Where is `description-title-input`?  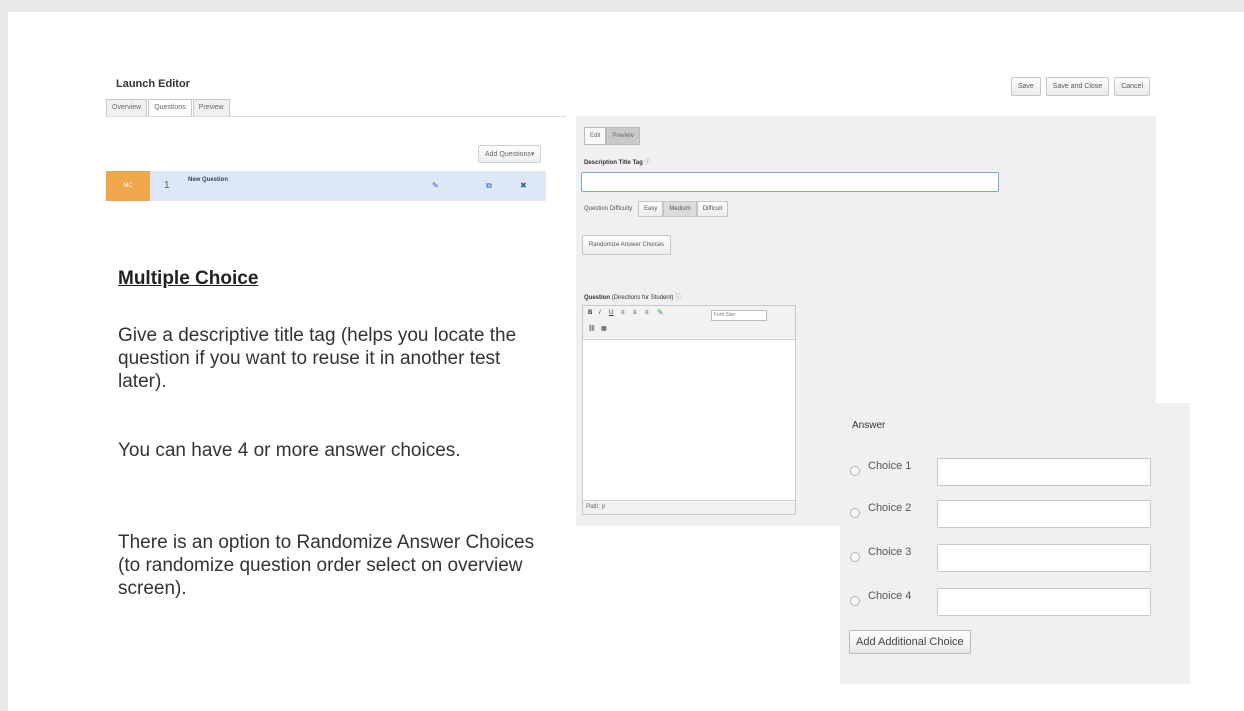 description-title-input is located at coordinates (790, 182).